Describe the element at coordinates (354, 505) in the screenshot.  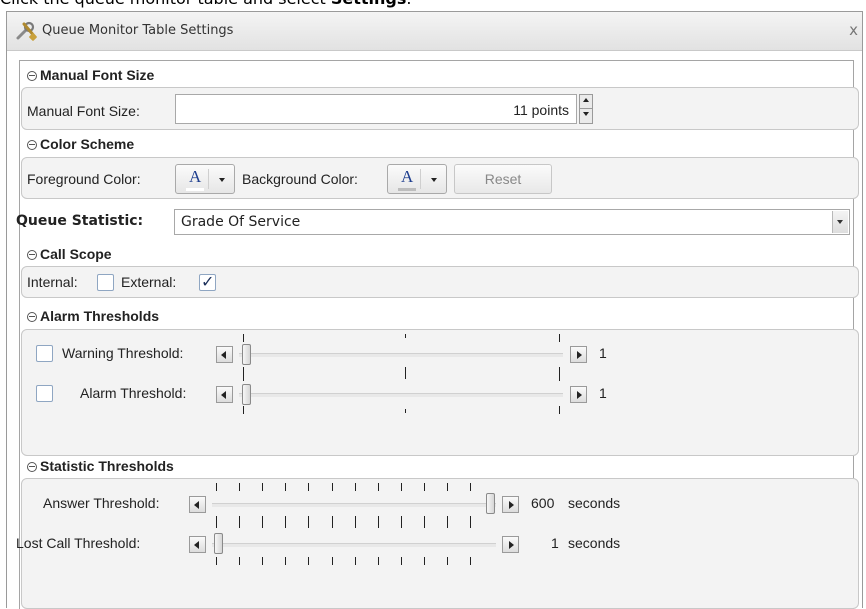
I see `answer-slider-track` at that location.